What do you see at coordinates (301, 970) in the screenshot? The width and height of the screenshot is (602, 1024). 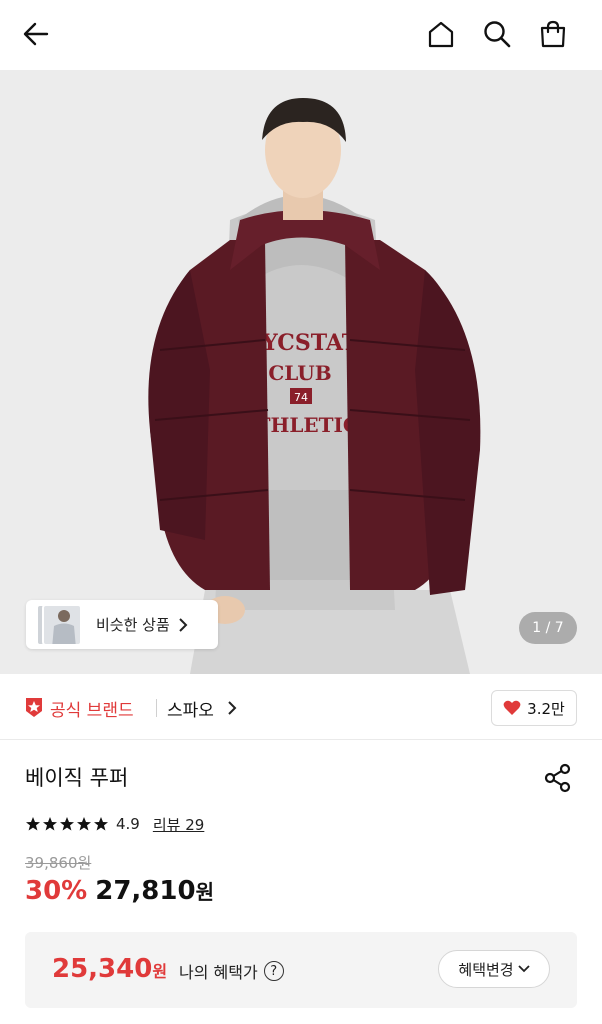 I see `benefit-box: 25,340 원 나의 혜택가 ? 혜택변경` at bounding box center [301, 970].